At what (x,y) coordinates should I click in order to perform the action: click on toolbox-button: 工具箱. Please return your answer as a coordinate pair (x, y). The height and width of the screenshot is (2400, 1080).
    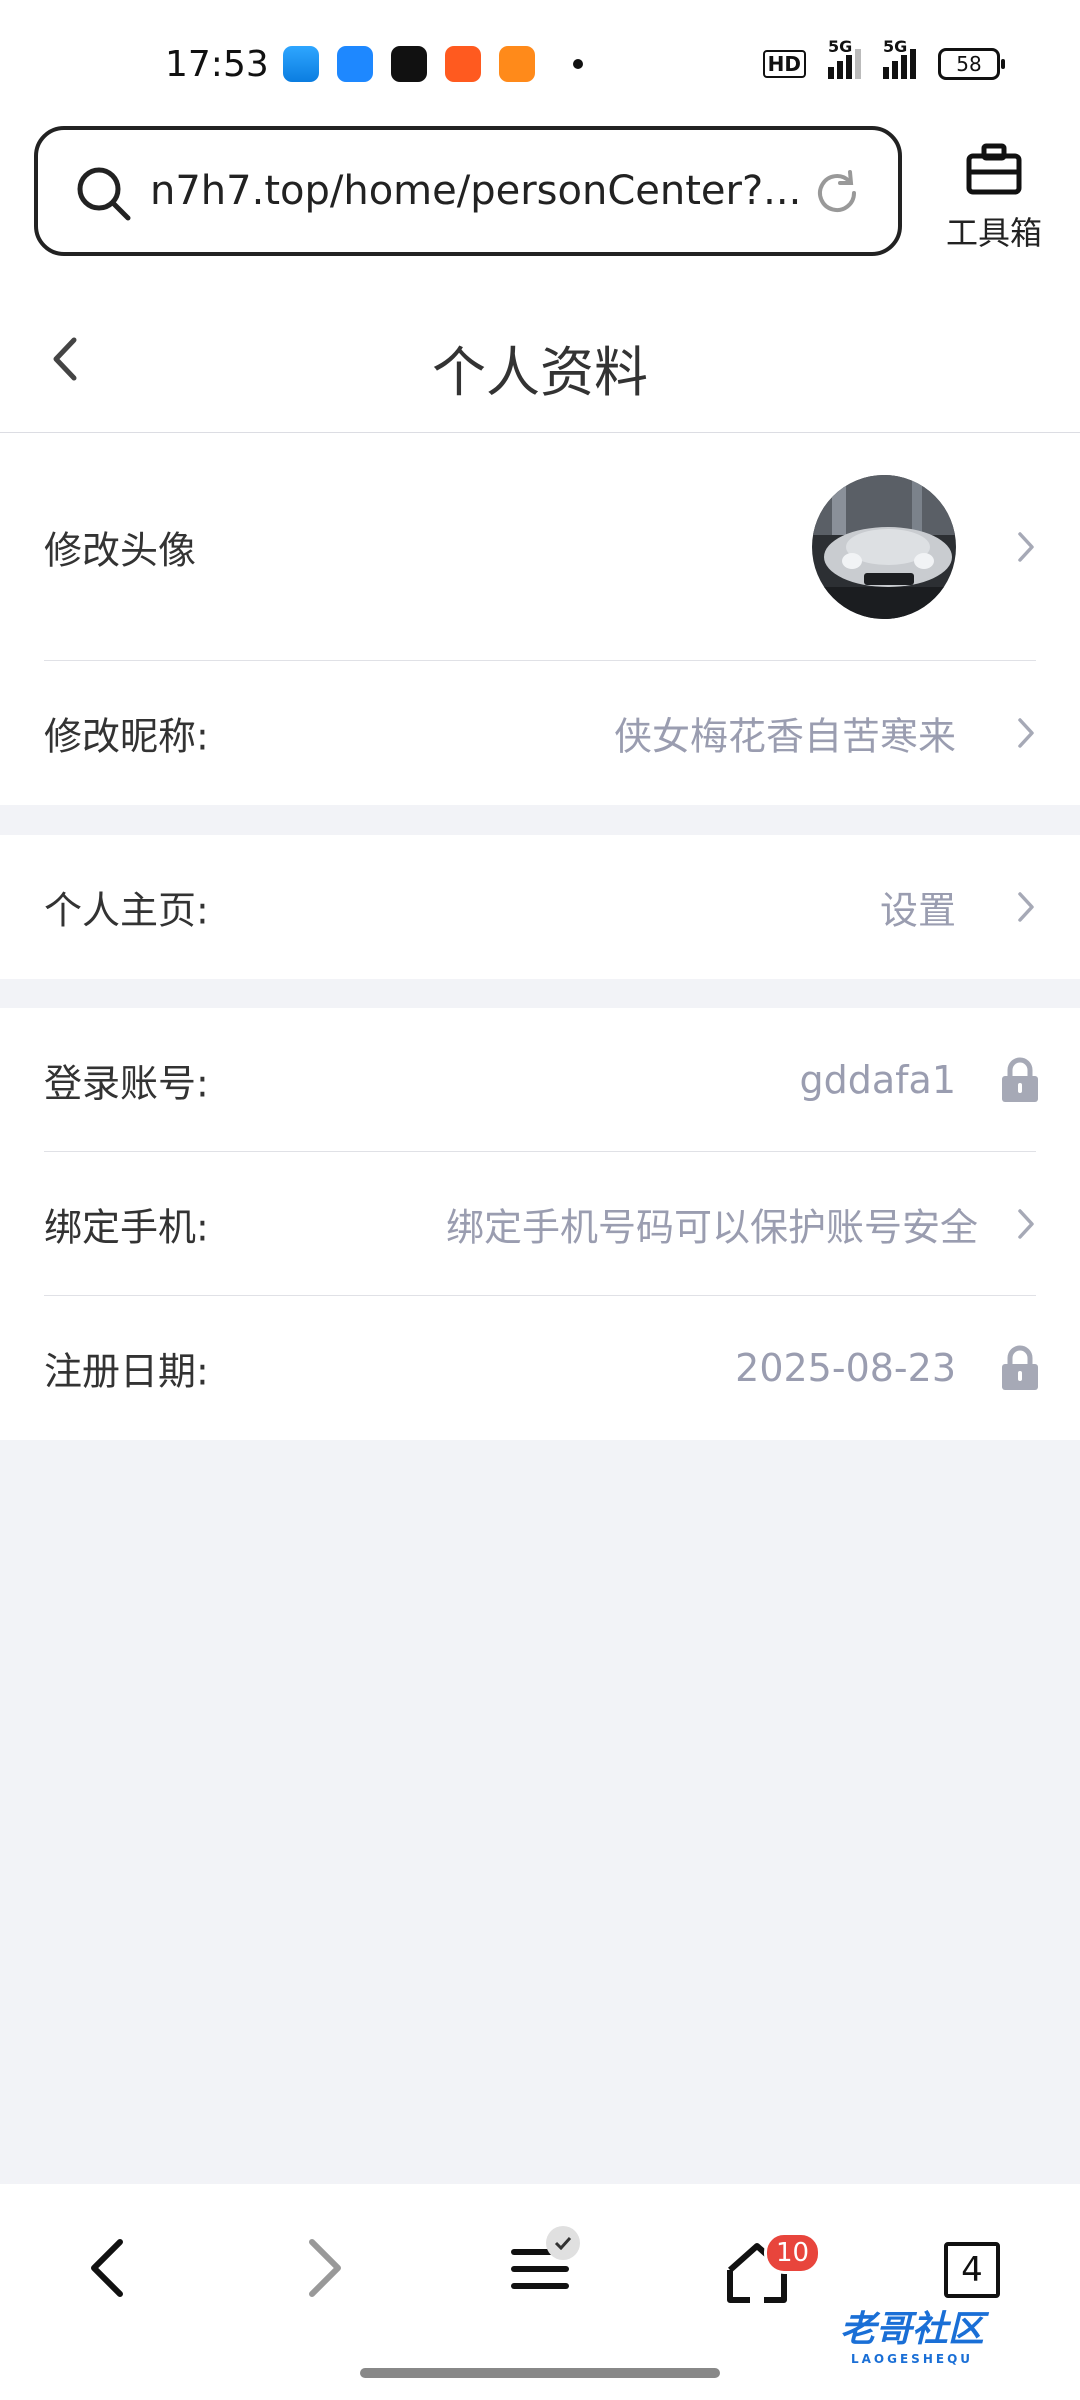
    Looking at the image, I should click on (994, 198).